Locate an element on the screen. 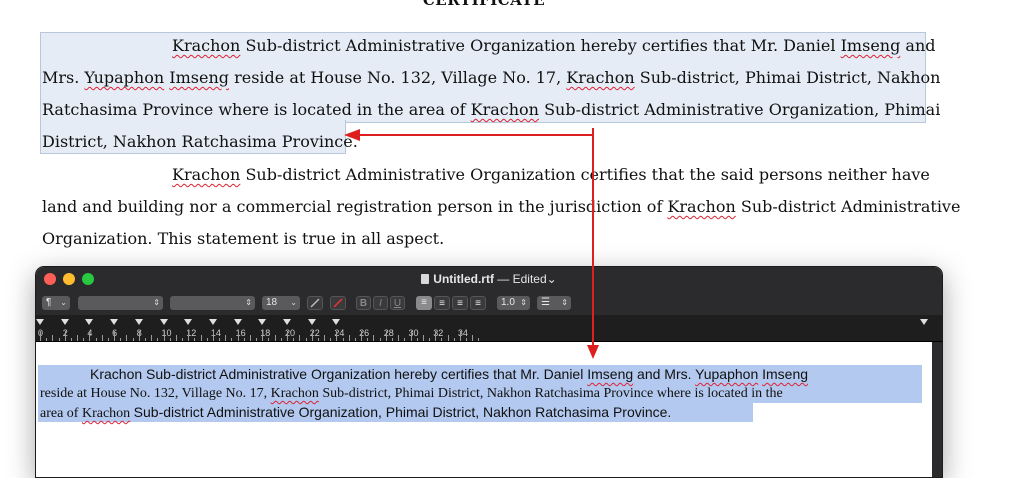 The height and width of the screenshot is (478, 1024). align-right-button: ≡ is located at coordinates (460, 303).